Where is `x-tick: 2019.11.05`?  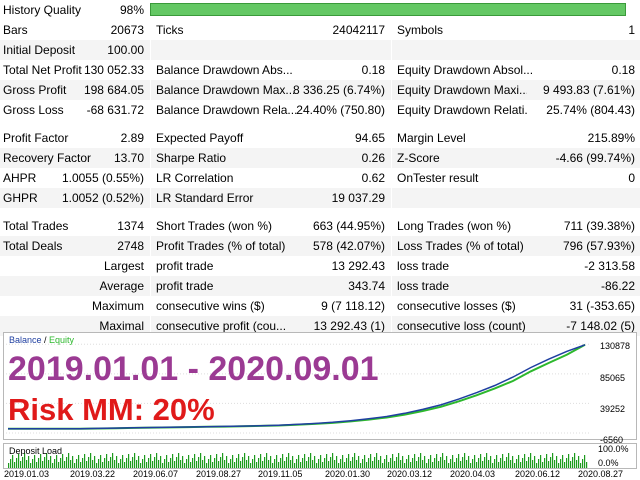
x-tick: 2019.11.05 is located at coordinates (280, 474).